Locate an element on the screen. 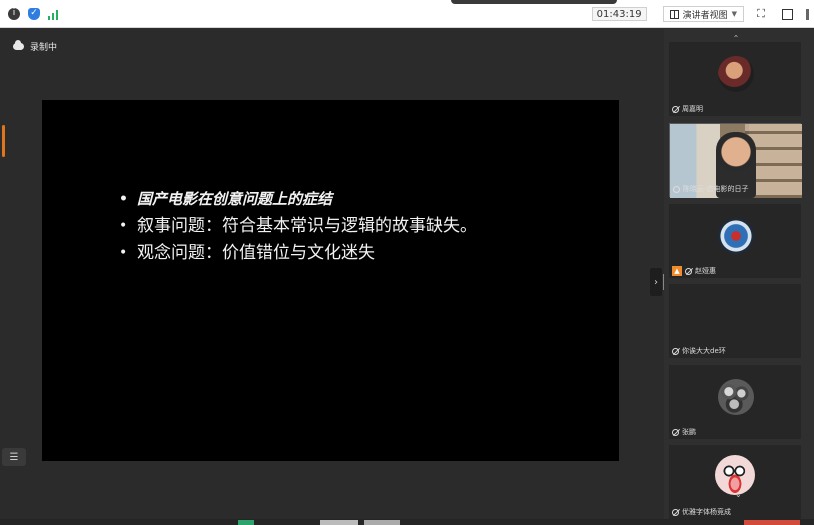 The height and width of the screenshot is (525, 814). participant-name: 你诶大大de环 is located at coordinates (704, 351).